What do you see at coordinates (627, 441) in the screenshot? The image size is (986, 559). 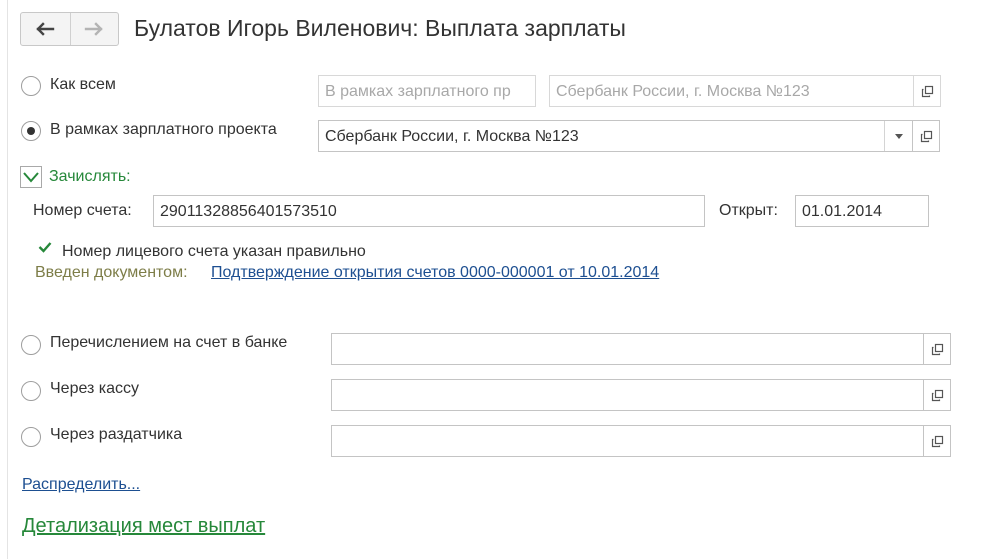 I see `distributor-field` at bounding box center [627, 441].